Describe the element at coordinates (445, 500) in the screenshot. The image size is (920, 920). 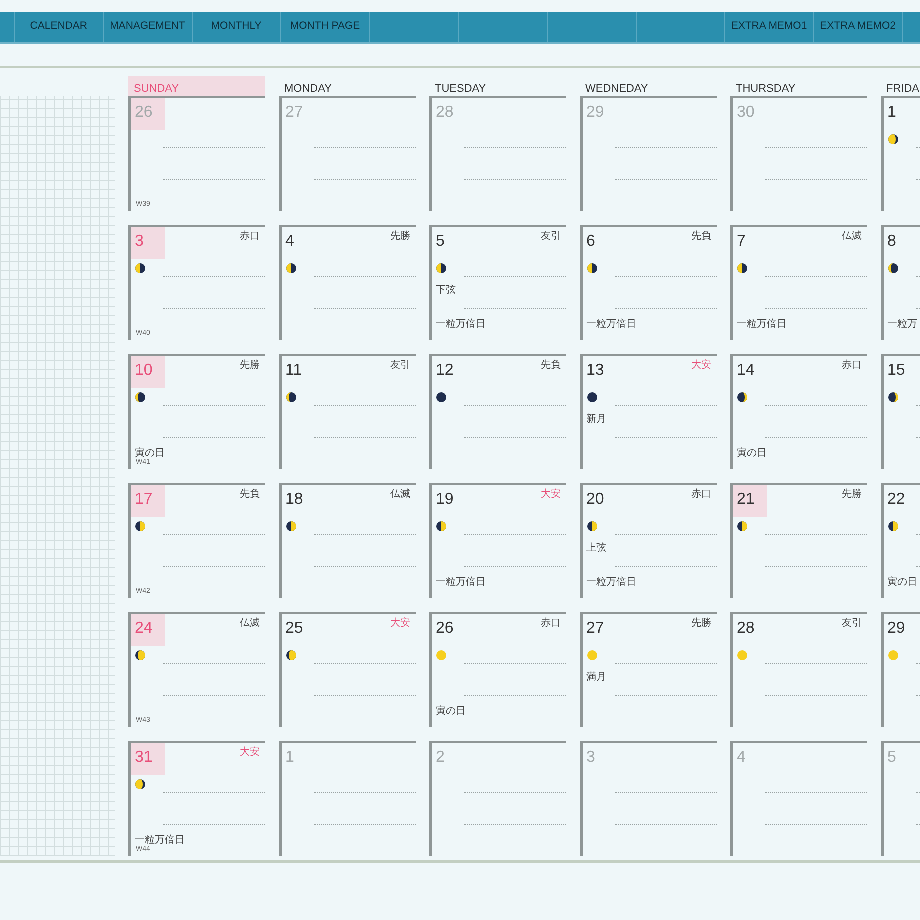
I see `date-number: 19` at that location.